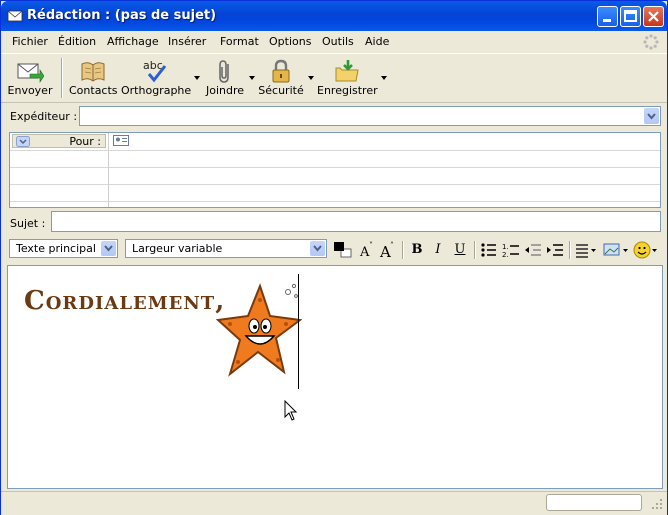  I want to click on maximize-icon, so click(630, 16).